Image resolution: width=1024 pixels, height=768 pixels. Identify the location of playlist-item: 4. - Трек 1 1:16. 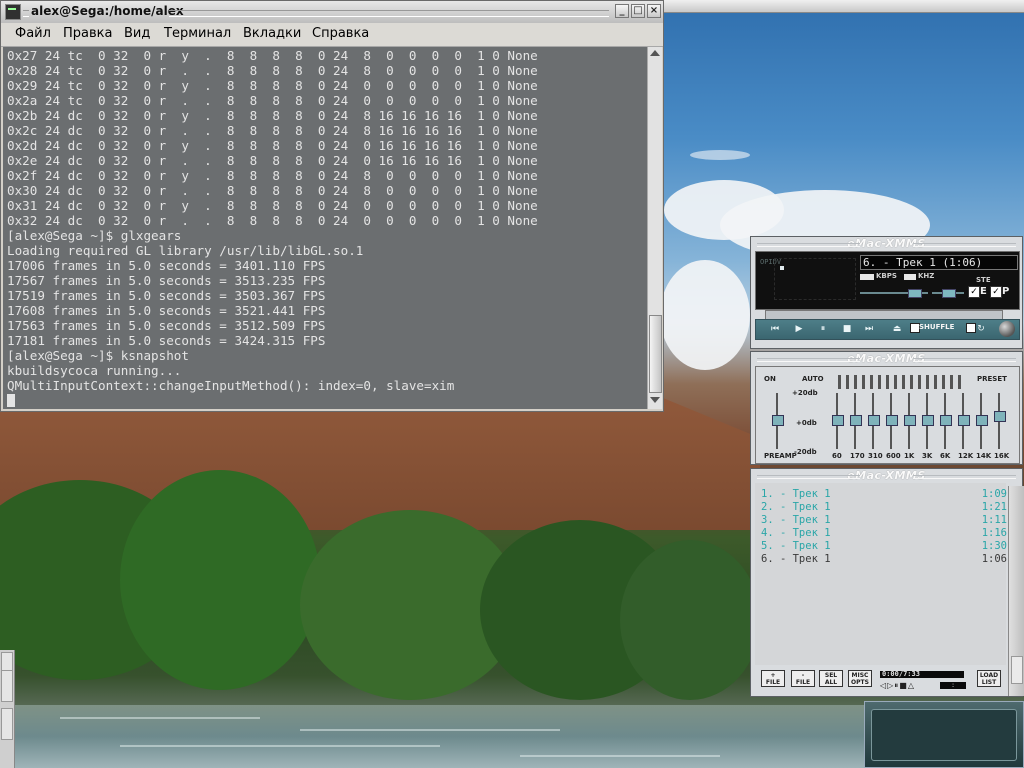
(884, 533).